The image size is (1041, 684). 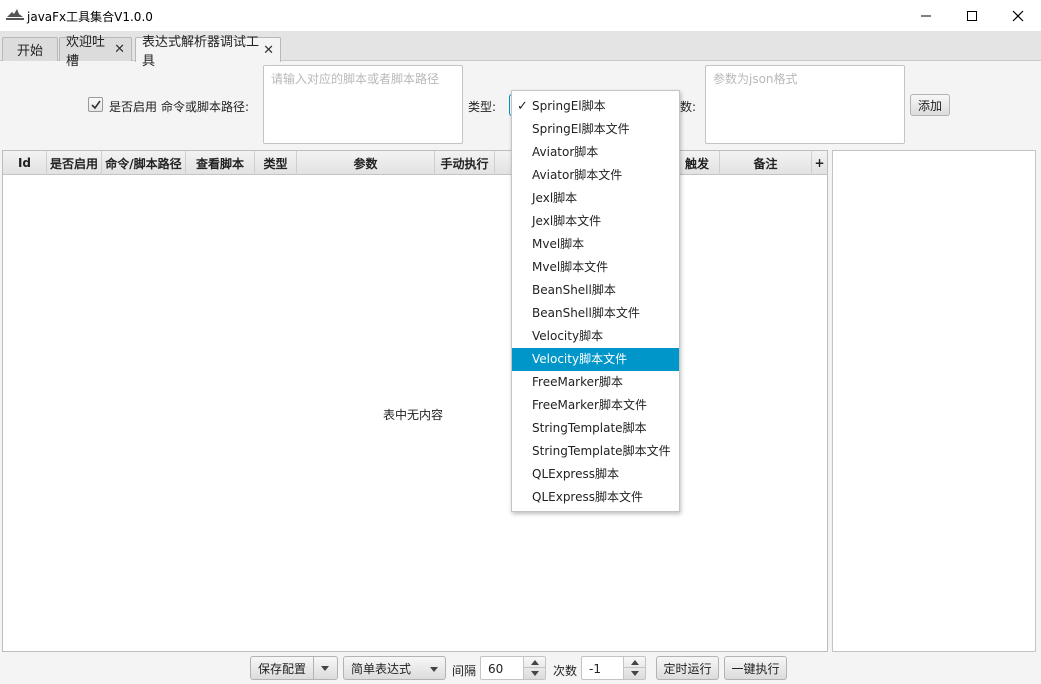 What do you see at coordinates (482, 107) in the screenshot?
I see `type-label: 类型:` at bounding box center [482, 107].